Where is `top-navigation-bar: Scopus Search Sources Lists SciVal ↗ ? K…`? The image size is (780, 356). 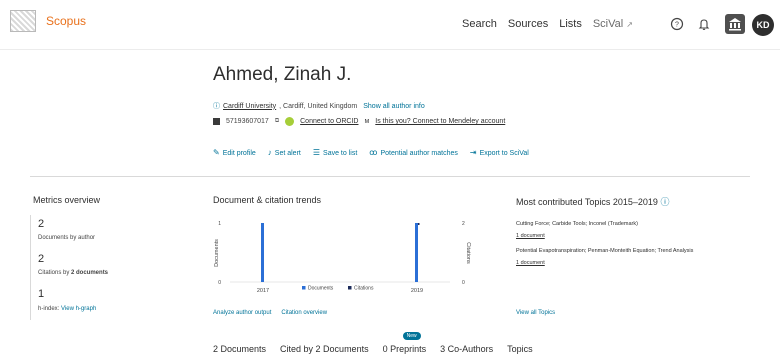
top-navigation-bar: Scopus Search Sources Lists SciVal ↗ ? K… is located at coordinates (390, 25).